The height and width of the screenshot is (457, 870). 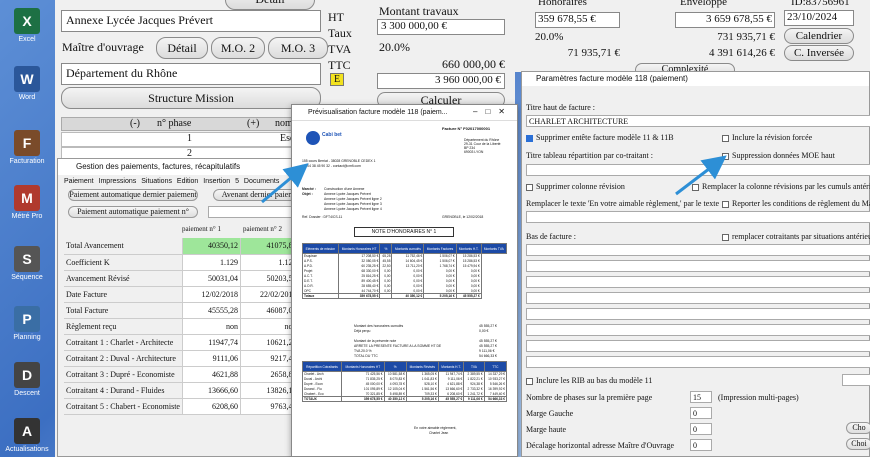 I want to click on menu-impressions: Impressions, so click(x=118, y=181).